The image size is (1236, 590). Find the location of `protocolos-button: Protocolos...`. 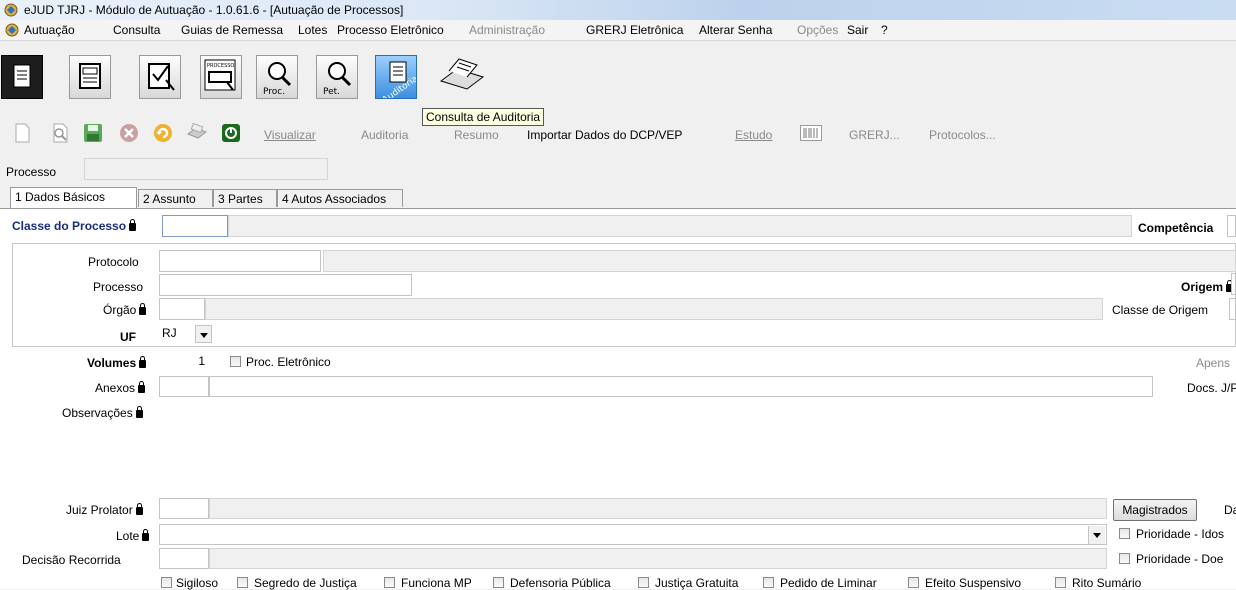

protocolos-button: Protocolos... is located at coordinates (962, 135).